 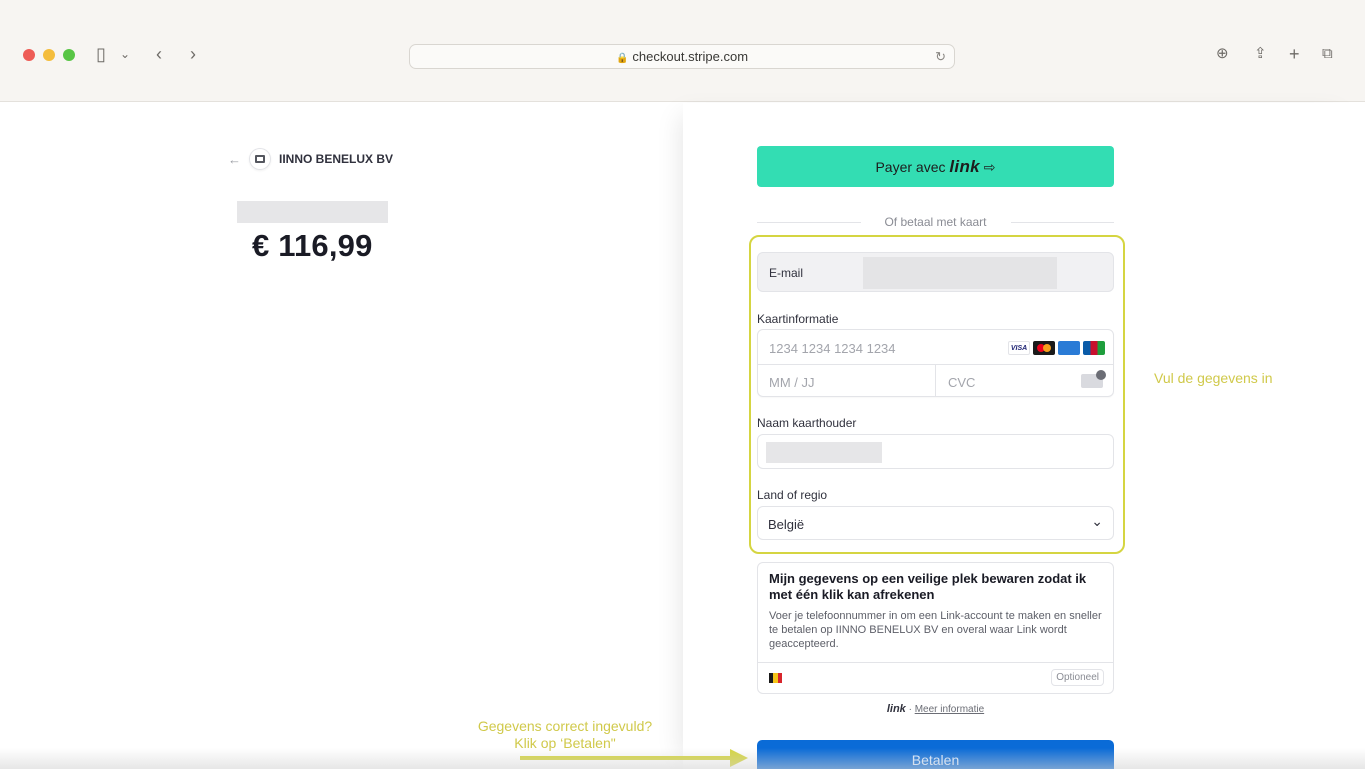 I want to click on redacted-cardholder-name, so click(x=824, y=452).